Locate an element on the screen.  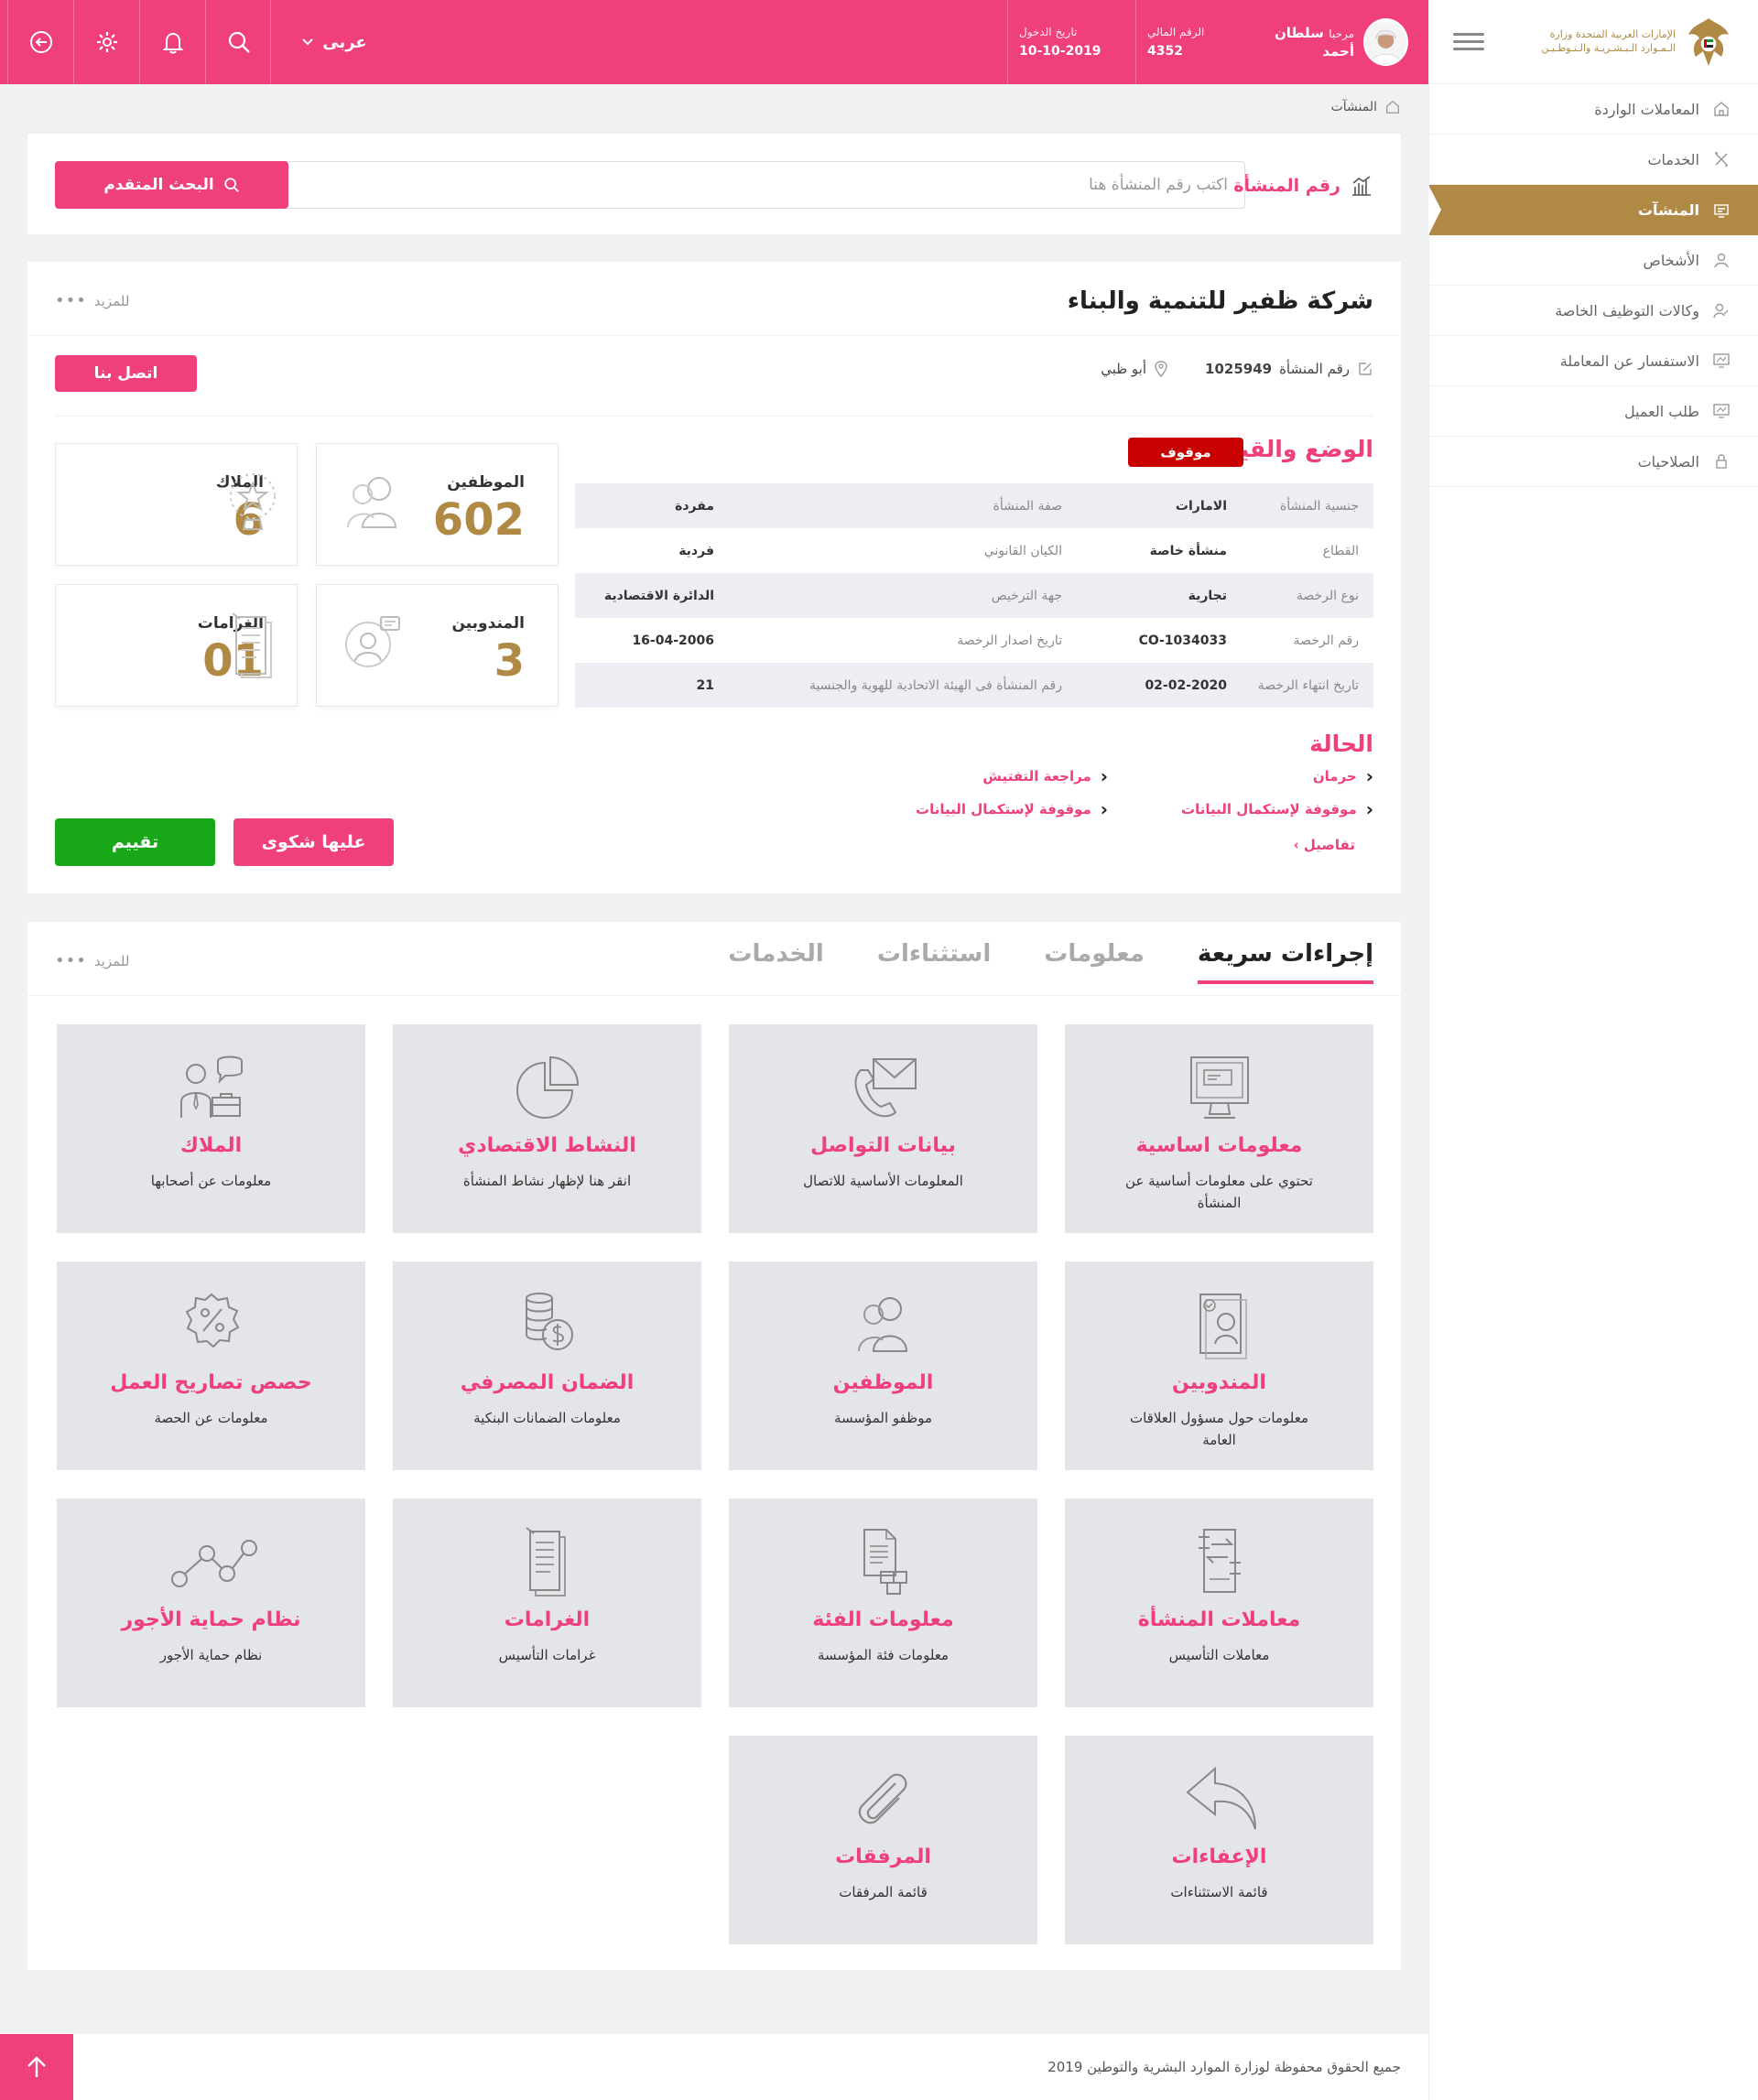
sidebar-item-label: الاستفسار عن المعاملة is located at coordinates (1629, 361).